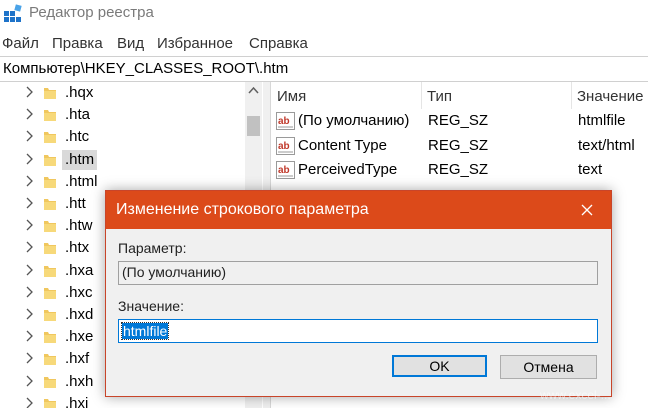 The image size is (648, 408). Describe the element at coordinates (77, 401) in the screenshot. I see `tree-item-label: .hxi` at that location.